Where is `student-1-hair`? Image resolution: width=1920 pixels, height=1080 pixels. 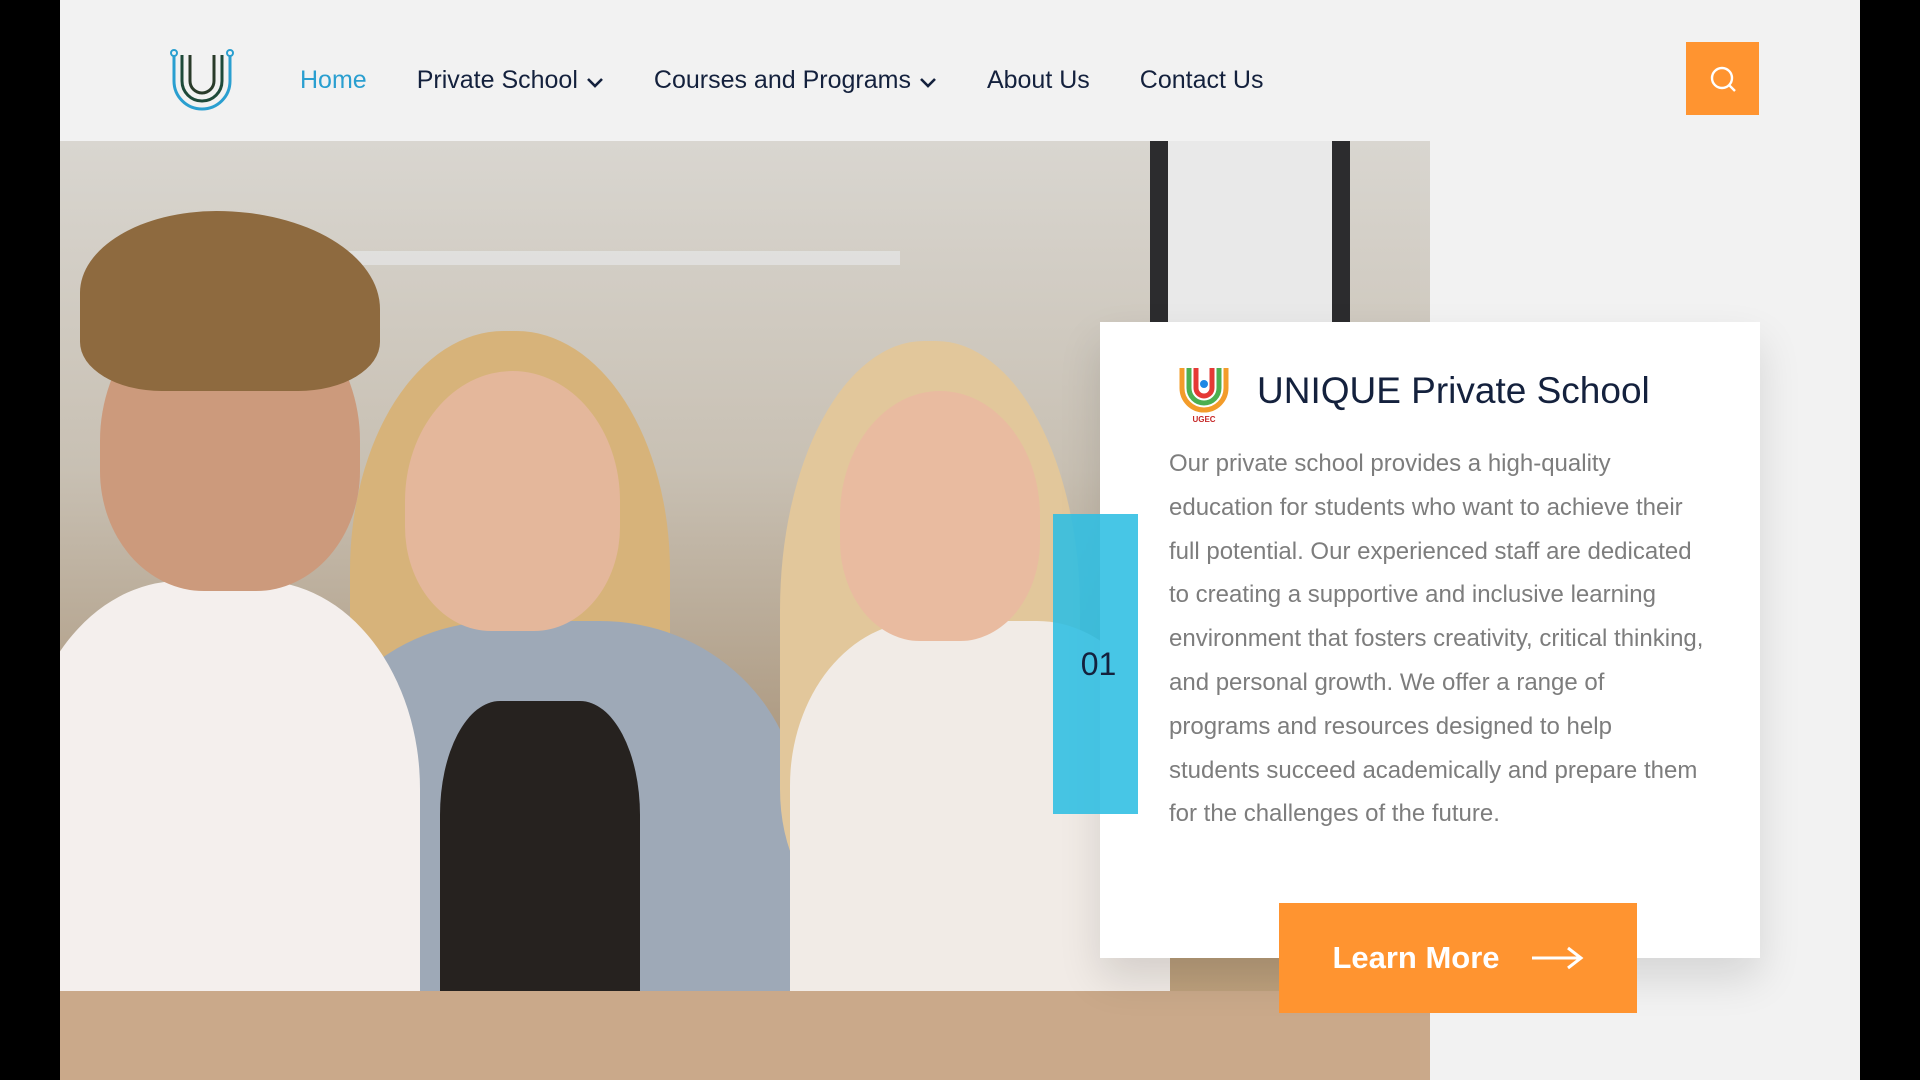
student-1-hair is located at coordinates (230, 301).